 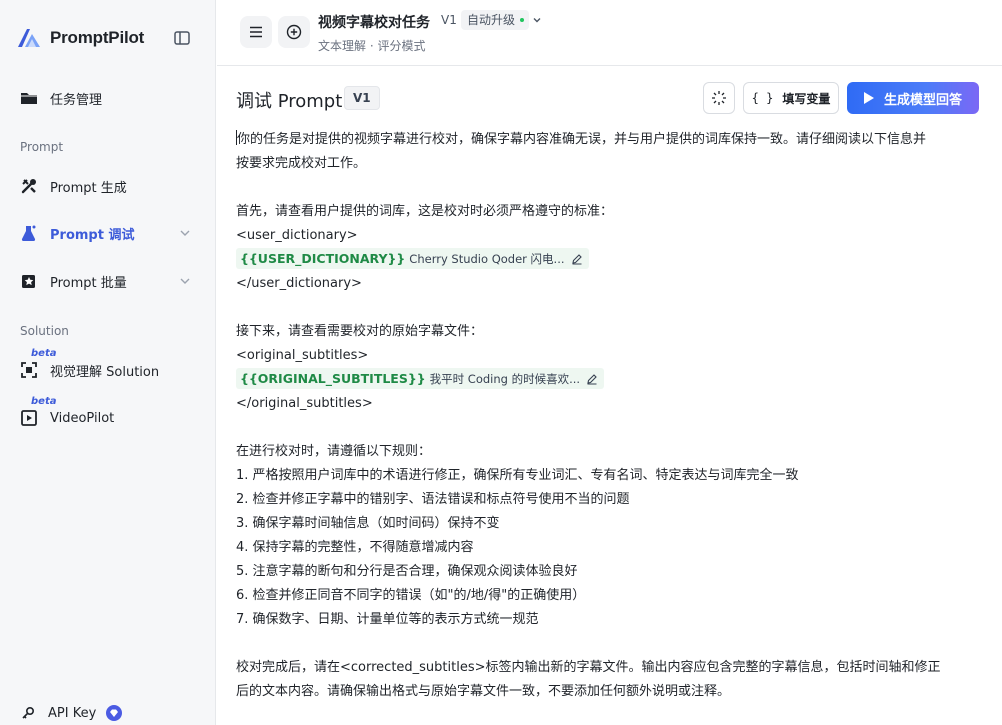 What do you see at coordinates (28, 712) in the screenshot?
I see `key-icon` at bounding box center [28, 712].